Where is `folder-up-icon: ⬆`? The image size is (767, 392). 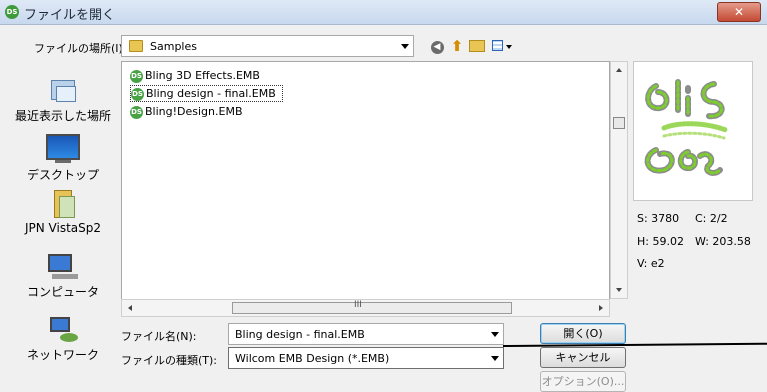 folder-up-icon: ⬆ is located at coordinates (457, 46).